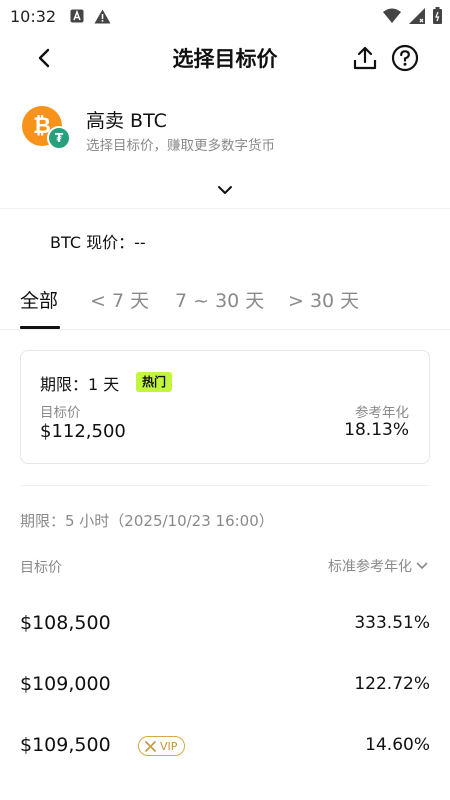 The image size is (450, 800). What do you see at coordinates (225, 746) in the screenshot?
I see `list-item: $109,500 VIP 14.60%` at bounding box center [225, 746].